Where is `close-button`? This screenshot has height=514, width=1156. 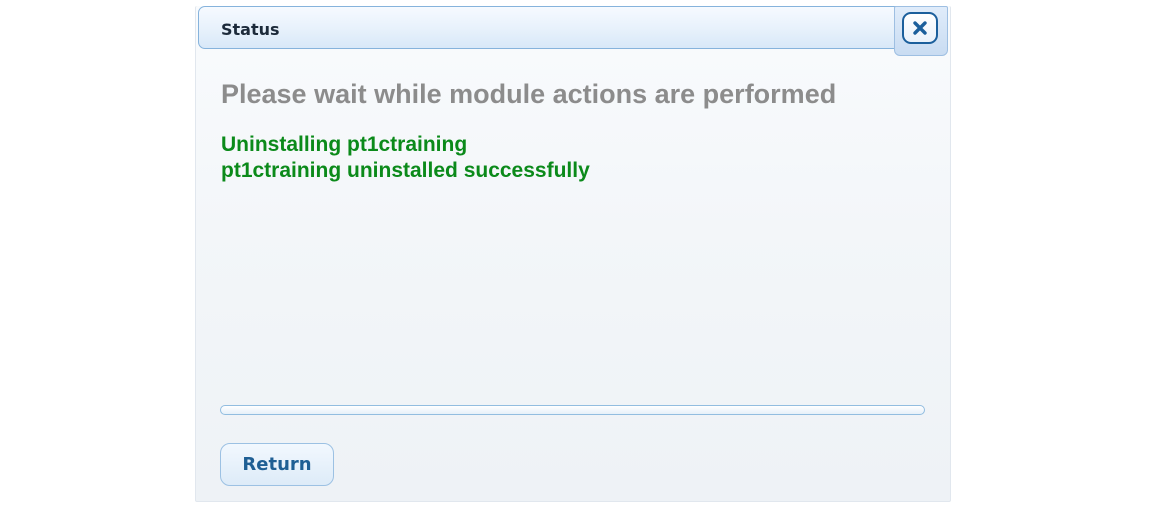
close-button is located at coordinates (920, 28).